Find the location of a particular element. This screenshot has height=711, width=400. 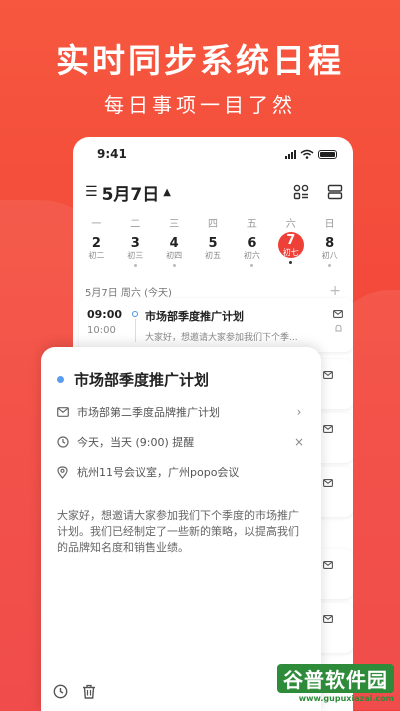

lunar-date: 初五 is located at coordinates (213, 255).